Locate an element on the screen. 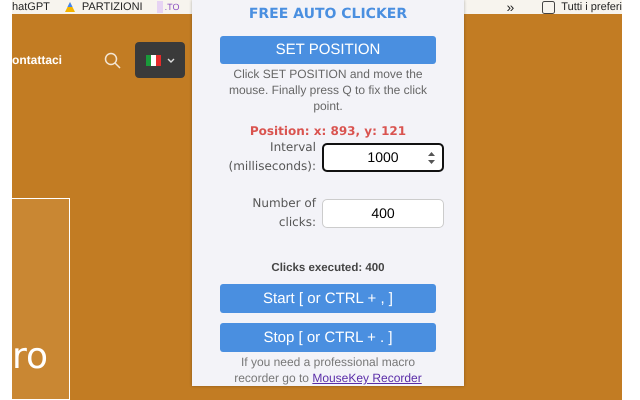 Image resolution: width=640 pixels, height=400 pixels. bookmark-item: PARTIZIONI is located at coordinates (103, 7).